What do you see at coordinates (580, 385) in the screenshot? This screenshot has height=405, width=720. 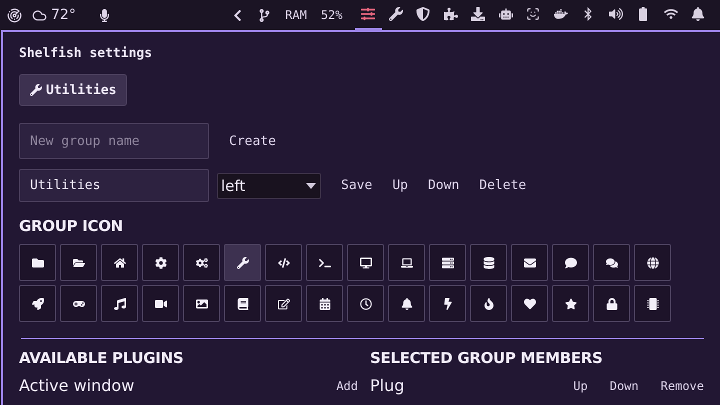 I see `member-action-button: Up` at bounding box center [580, 385].